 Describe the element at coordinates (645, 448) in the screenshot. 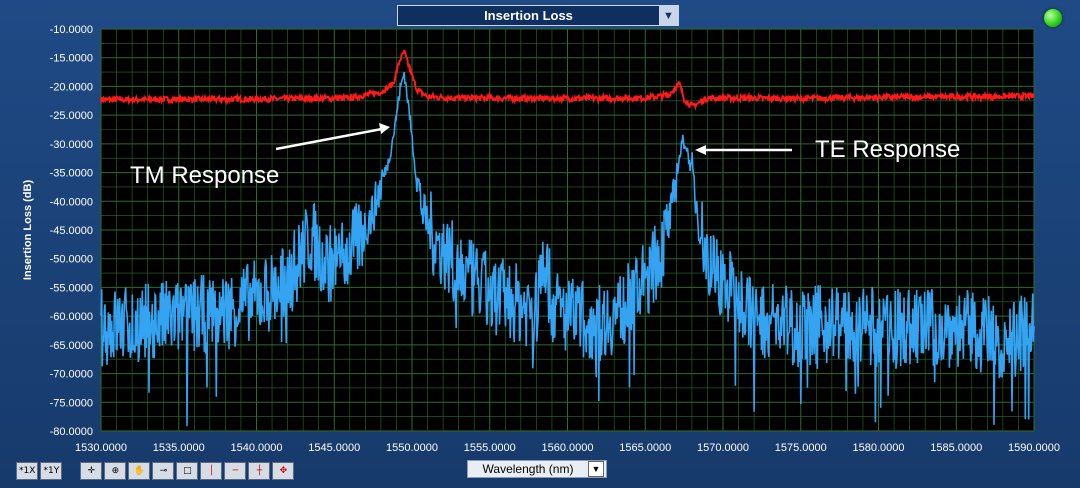

I see `x-tick-label: 1565.0000` at that location.